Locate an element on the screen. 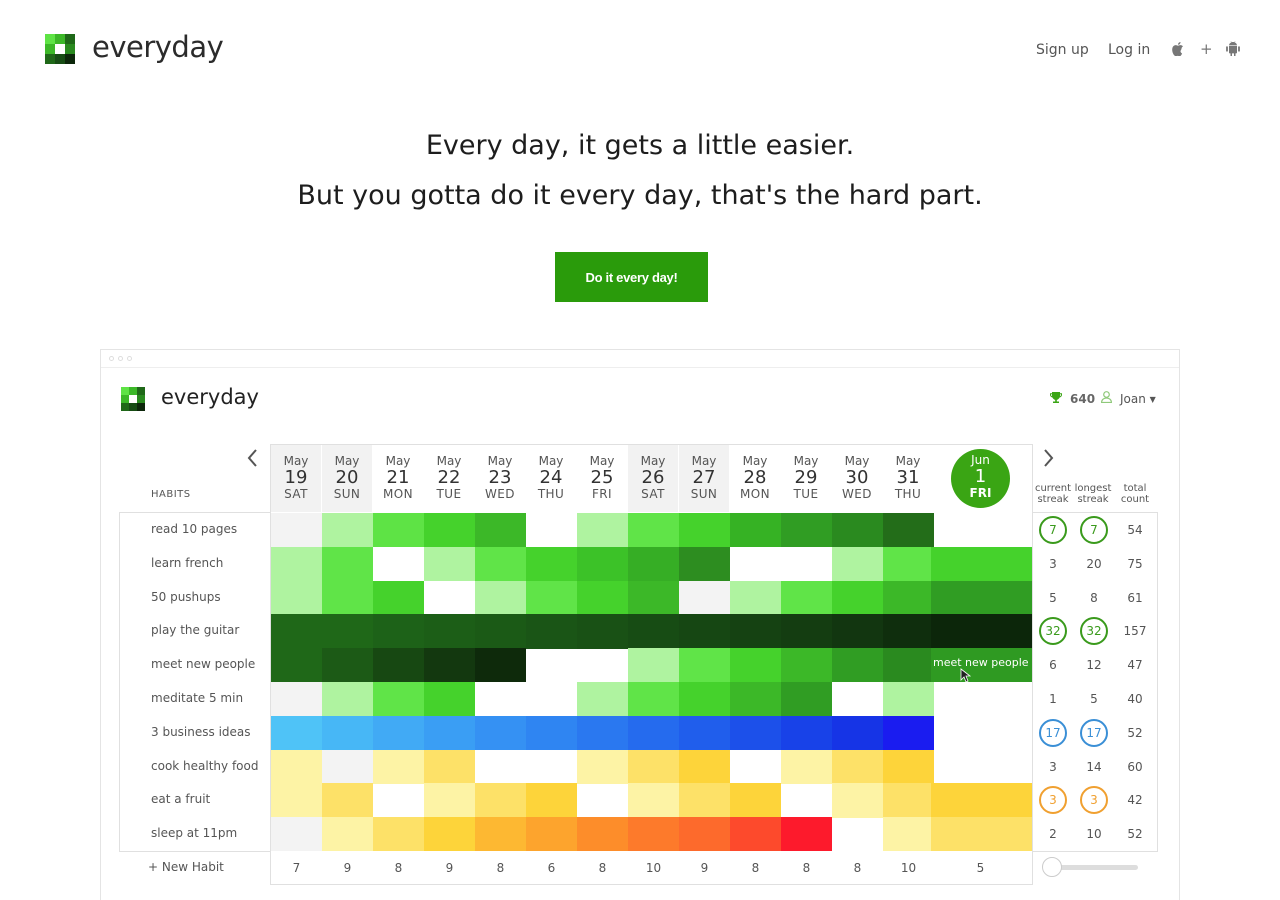 The image size is (1280, 900). everyday-logo is located at coordinates (60, 49).